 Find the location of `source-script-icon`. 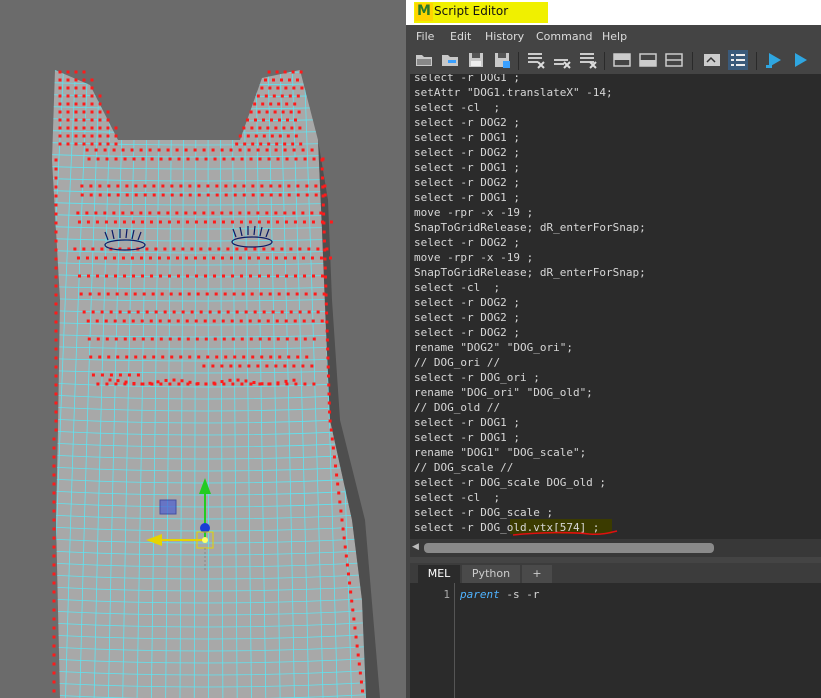

source-script-icon is located at coordinates (450, 60).